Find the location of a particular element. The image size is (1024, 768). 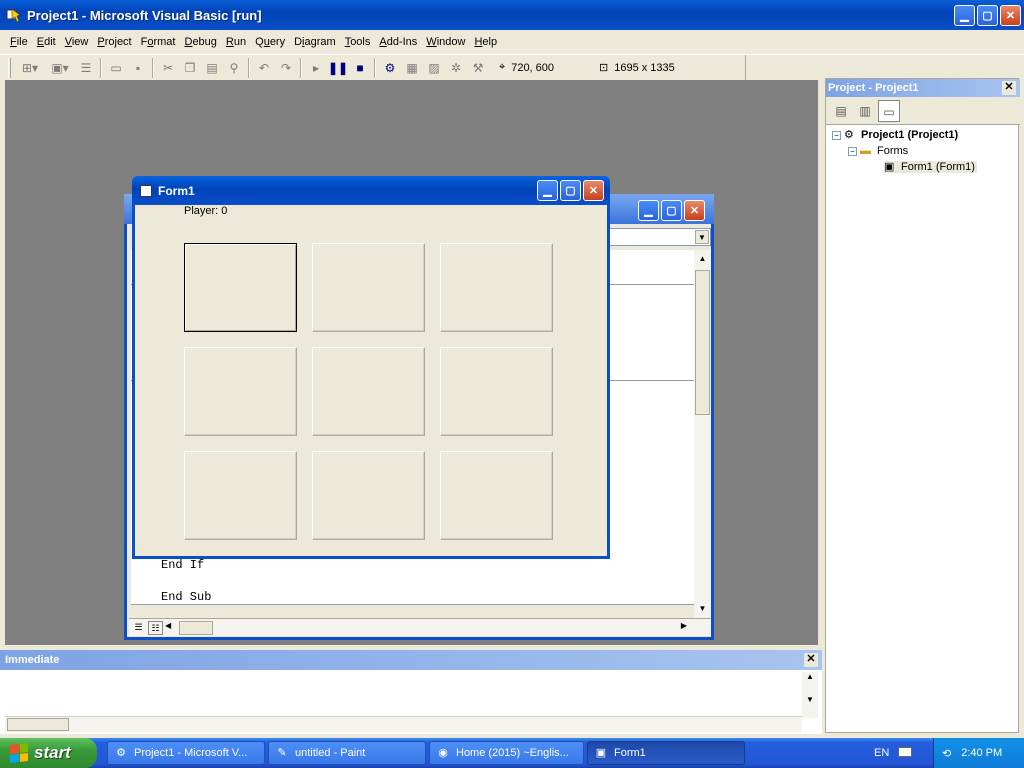

immediate-close-button: ✕ is located at coordinates (811, 660).